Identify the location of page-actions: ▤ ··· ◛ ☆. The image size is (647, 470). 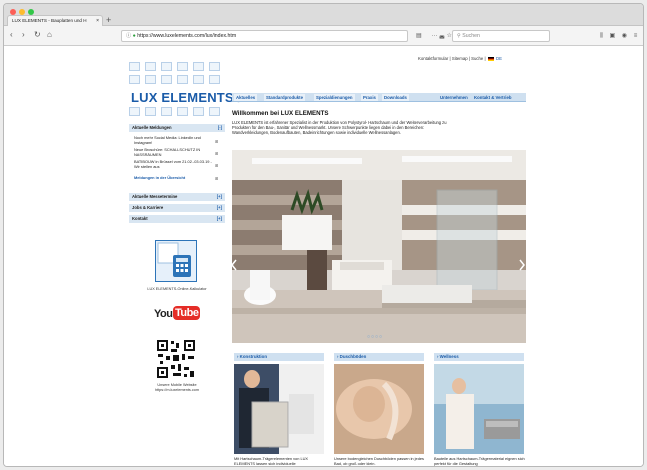
(434, 36).